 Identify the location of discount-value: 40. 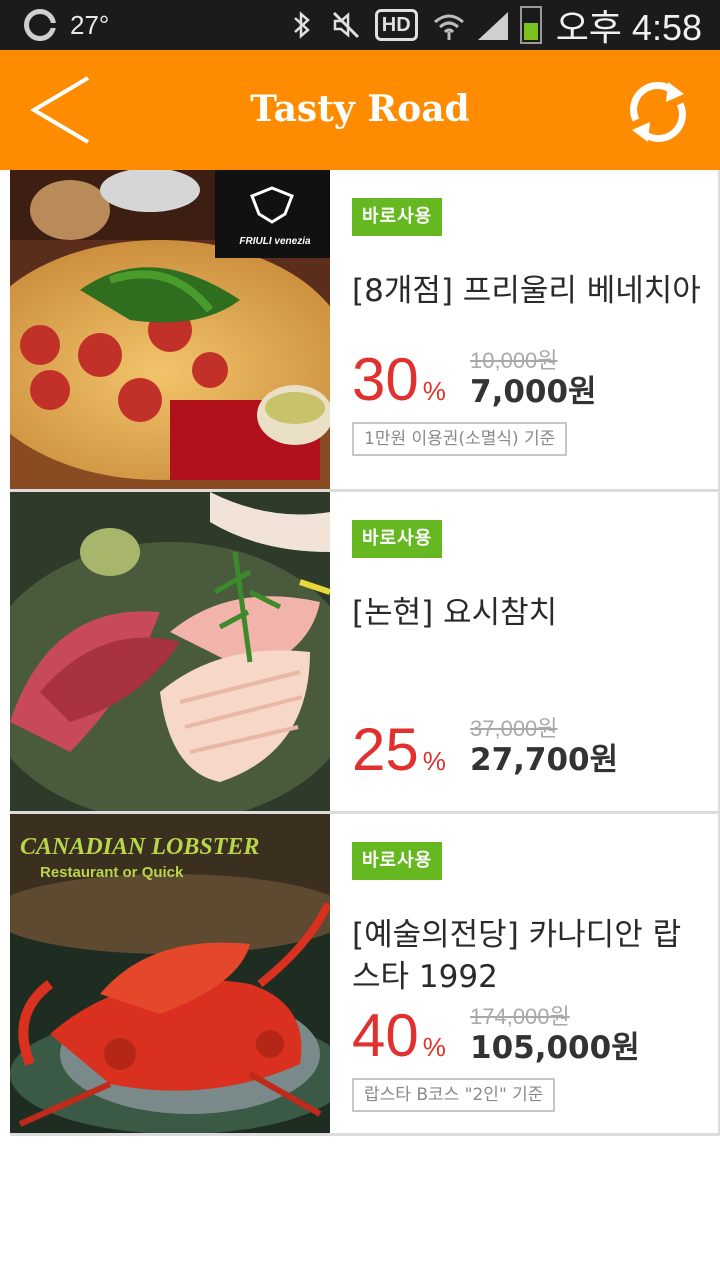
(385, 1035).